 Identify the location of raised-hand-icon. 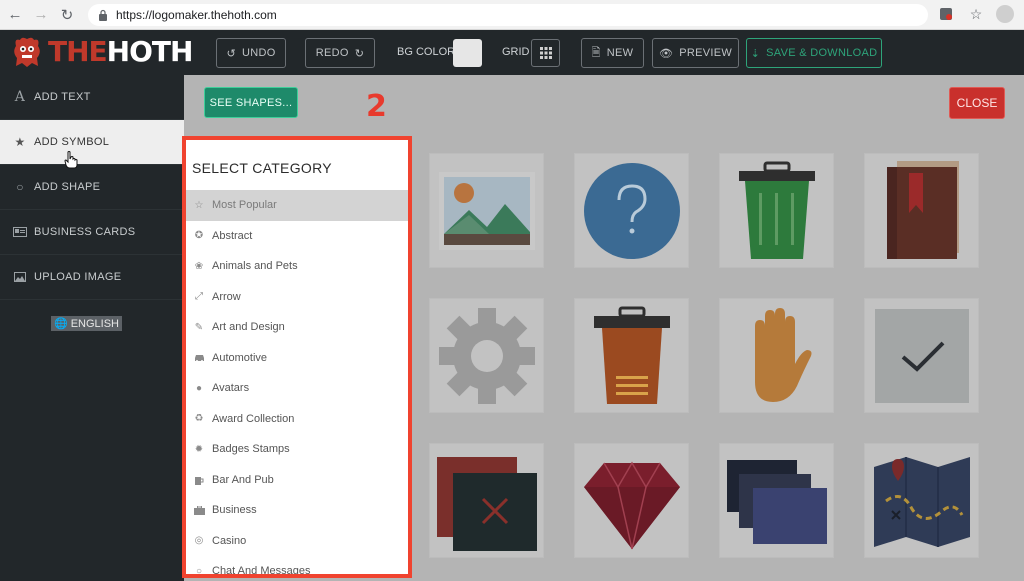
(782, 354).